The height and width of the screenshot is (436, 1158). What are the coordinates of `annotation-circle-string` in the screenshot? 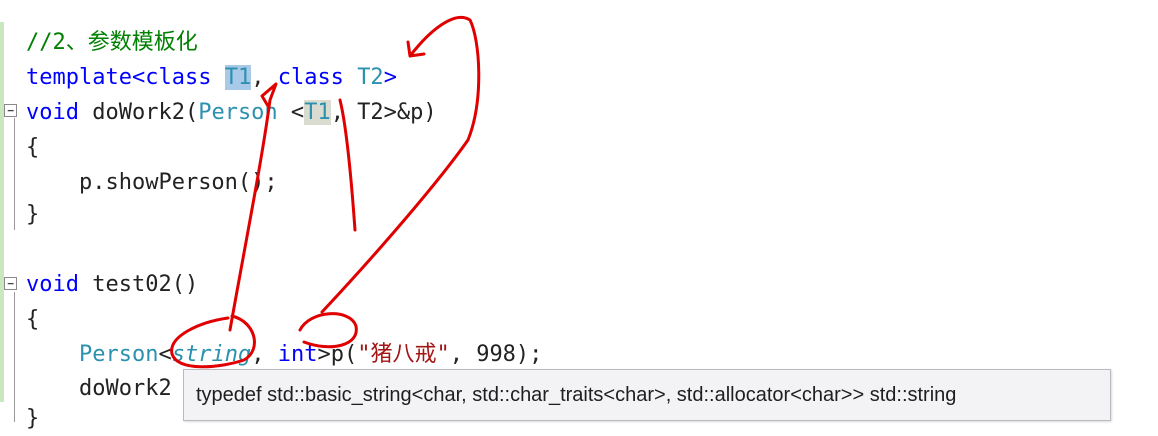 It's located at (213, 341).